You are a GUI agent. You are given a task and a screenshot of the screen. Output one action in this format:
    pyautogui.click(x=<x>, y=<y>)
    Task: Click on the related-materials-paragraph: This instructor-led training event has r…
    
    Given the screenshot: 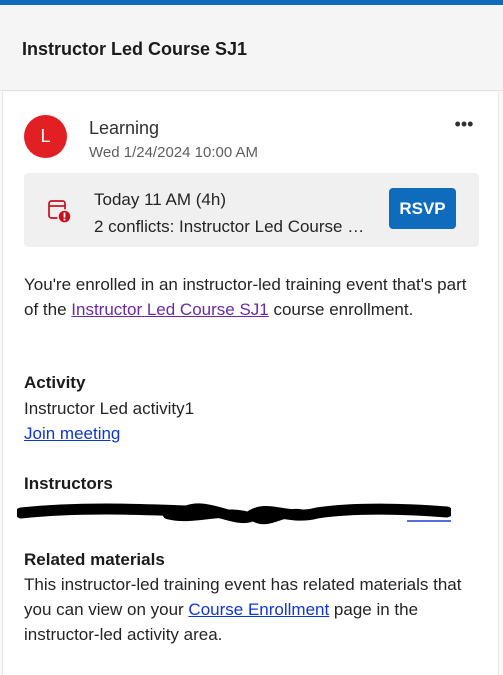 What is the action you would take?
    pyautogui.click(x=254, y=609)
    